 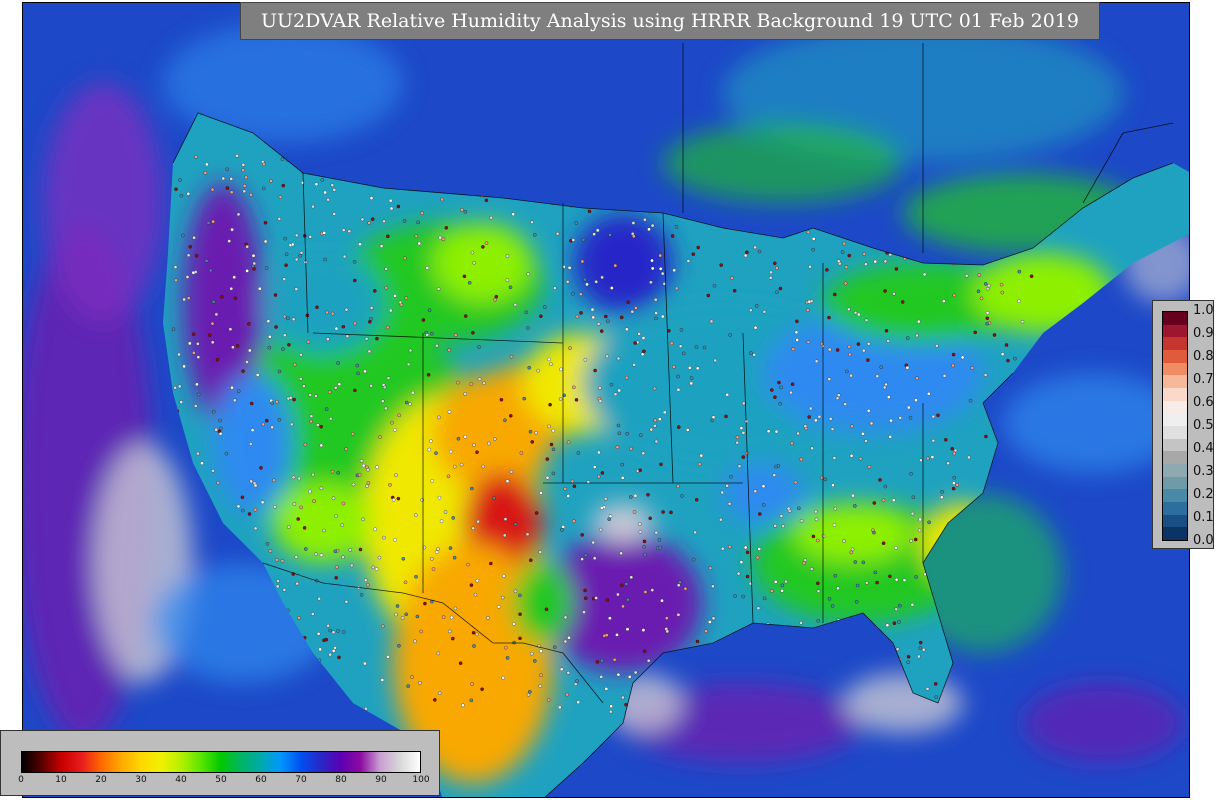 I want to click on weight-colorbar-legend: 1.0 0.9 0.8 0.7 0.6 0.5 0.4 0.3 0.2 0.1 0.0, so click(x=1183, y=424).